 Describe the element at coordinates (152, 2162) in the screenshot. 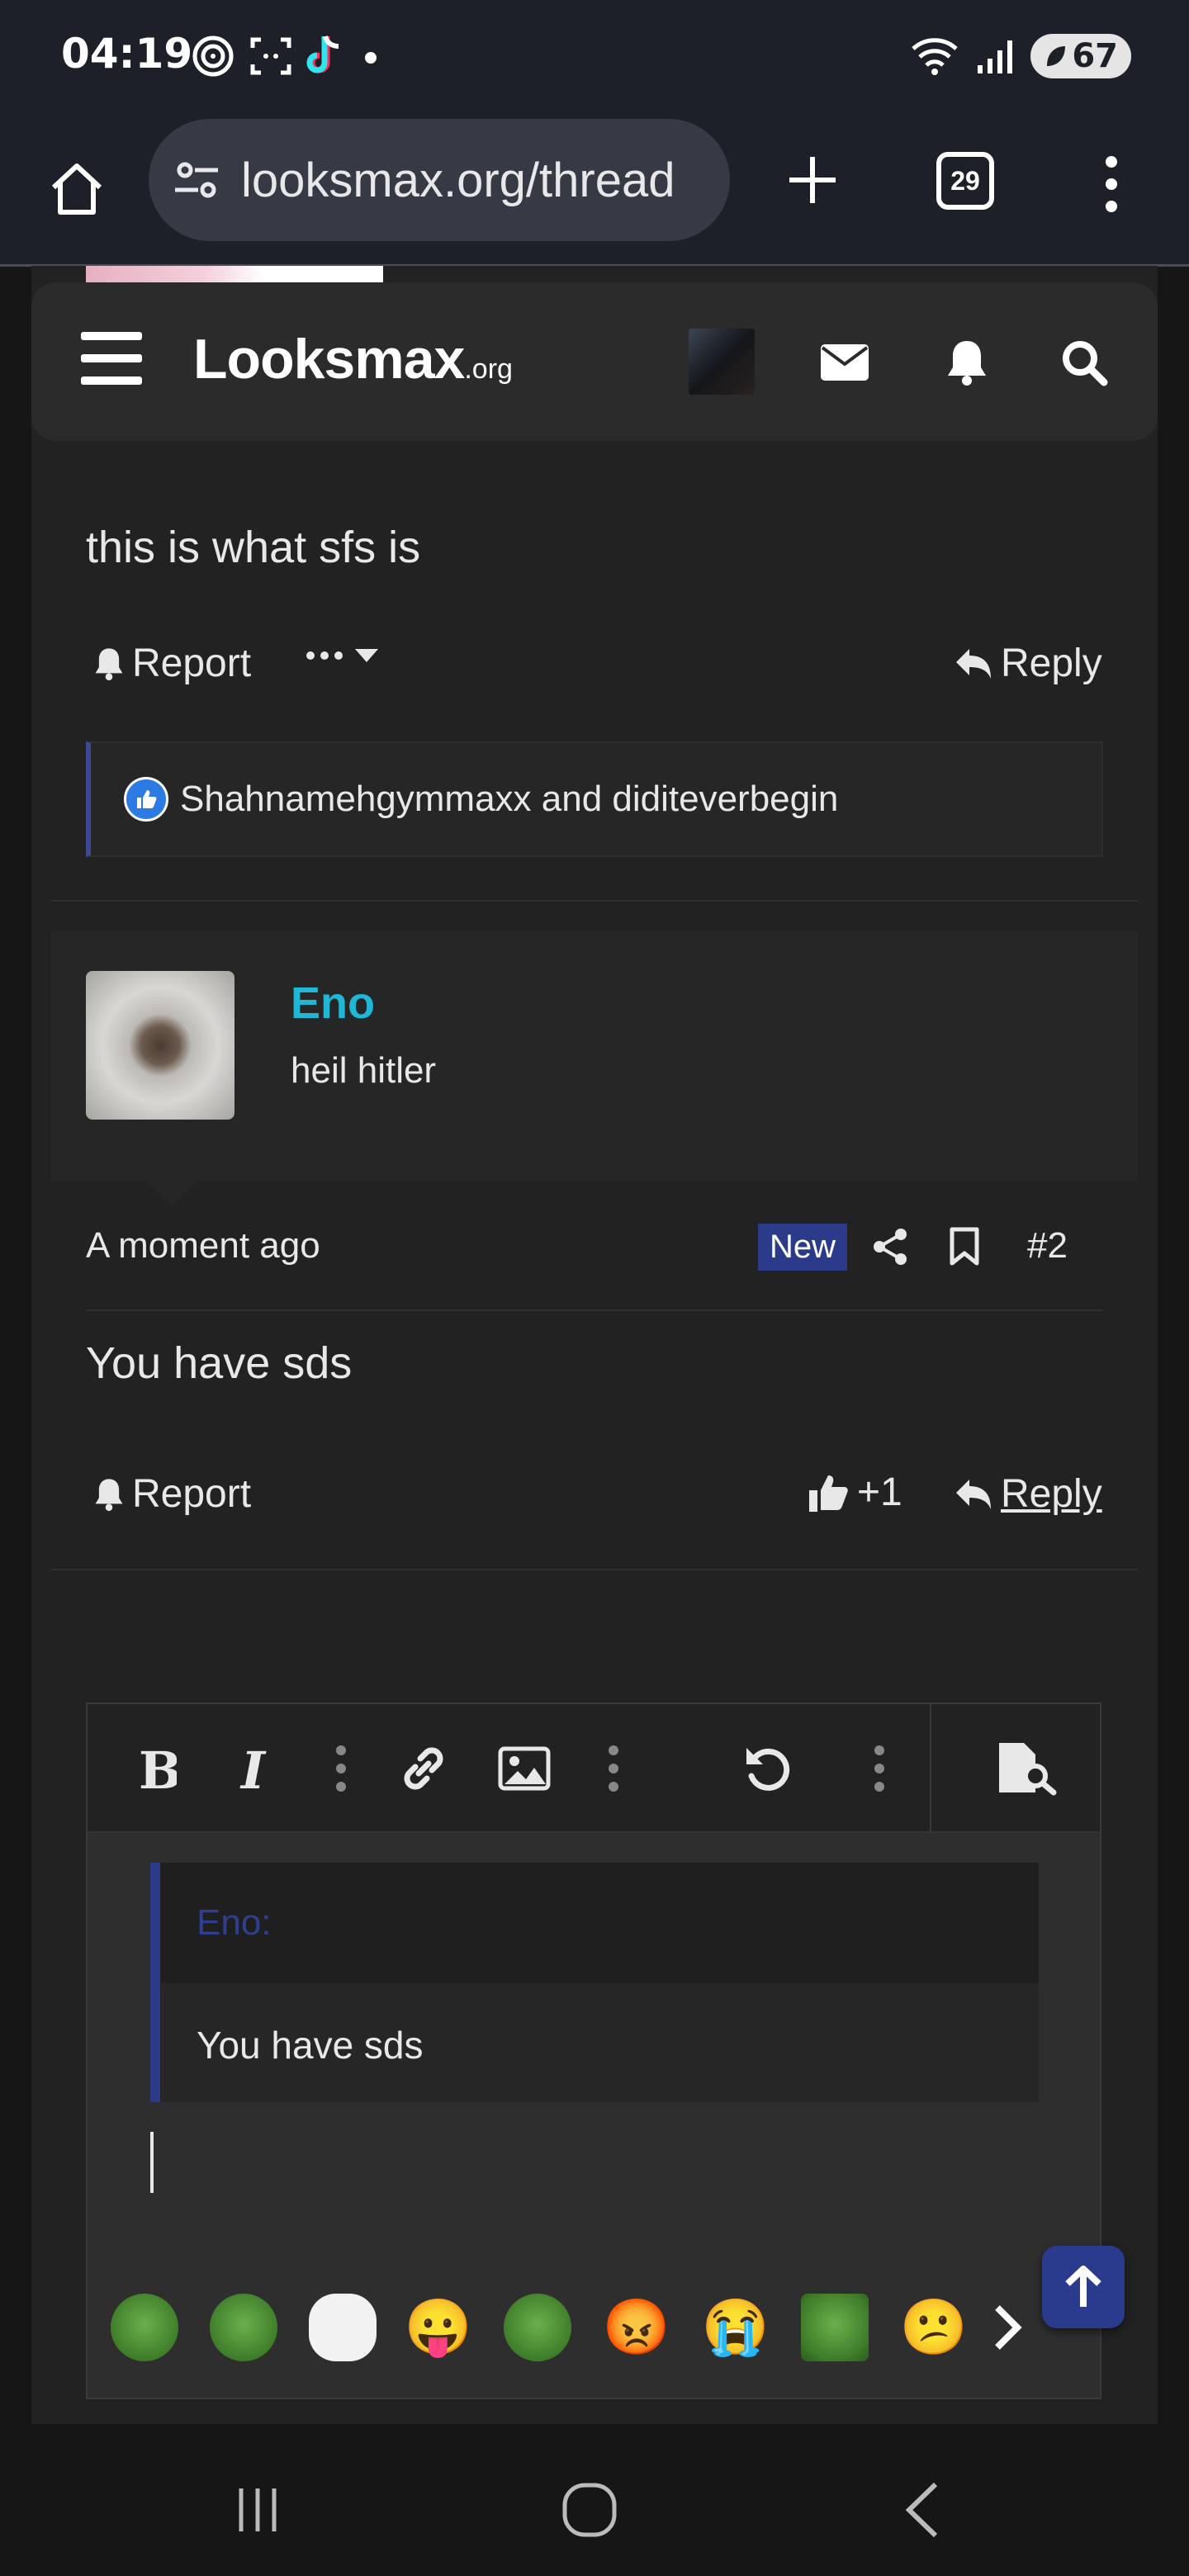

I see `text-cursor` at that location.